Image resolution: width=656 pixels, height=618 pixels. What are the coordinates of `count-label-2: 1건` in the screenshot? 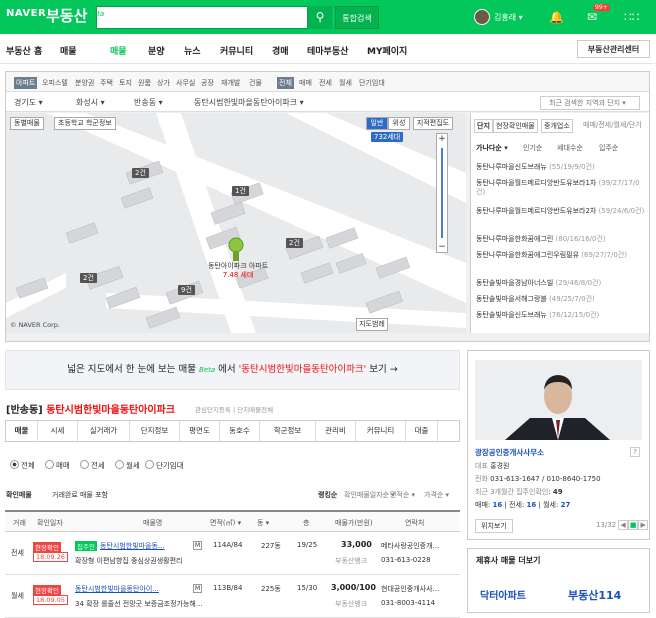 It's located at (240, 191).